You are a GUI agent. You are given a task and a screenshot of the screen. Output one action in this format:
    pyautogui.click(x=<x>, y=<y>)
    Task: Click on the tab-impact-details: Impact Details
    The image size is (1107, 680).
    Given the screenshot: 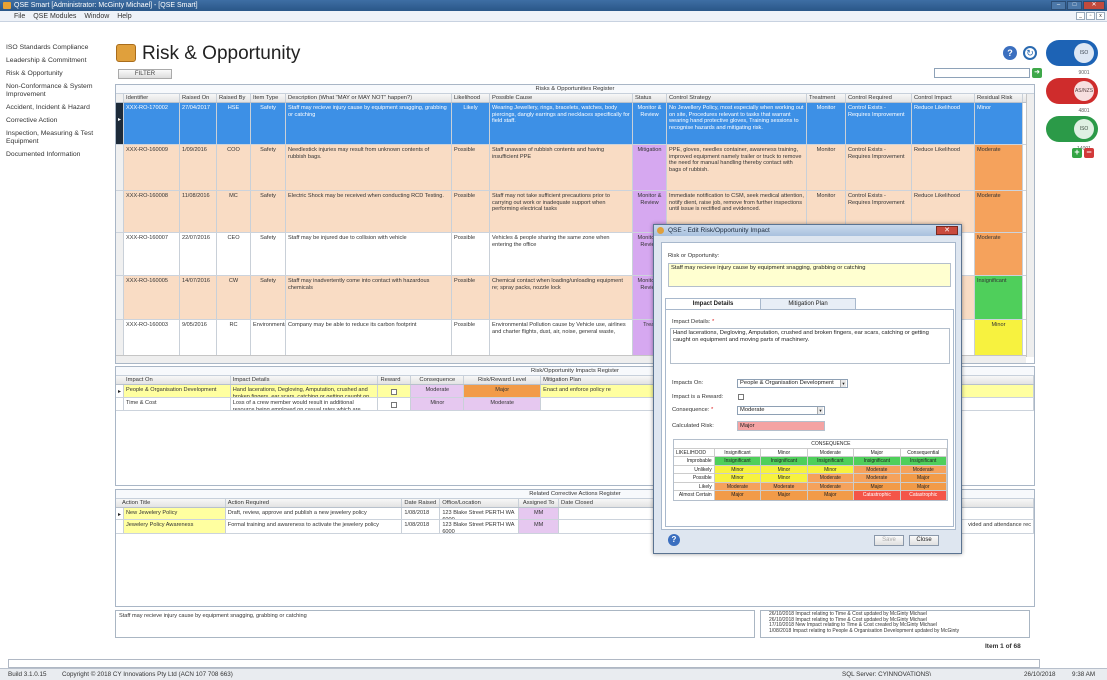 What is the action you would take?
    pyautogui.click(x=713, y=303)
    